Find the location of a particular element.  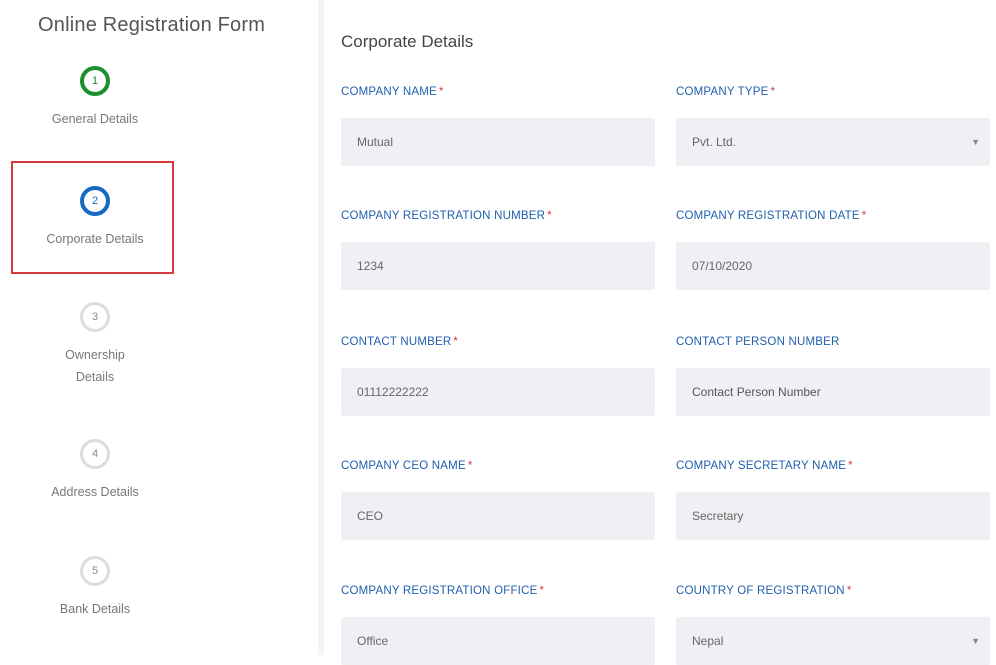

secretary-name-field: COMPANY SECRETARY NAME * Secretary is located at coordinates (833, 499).